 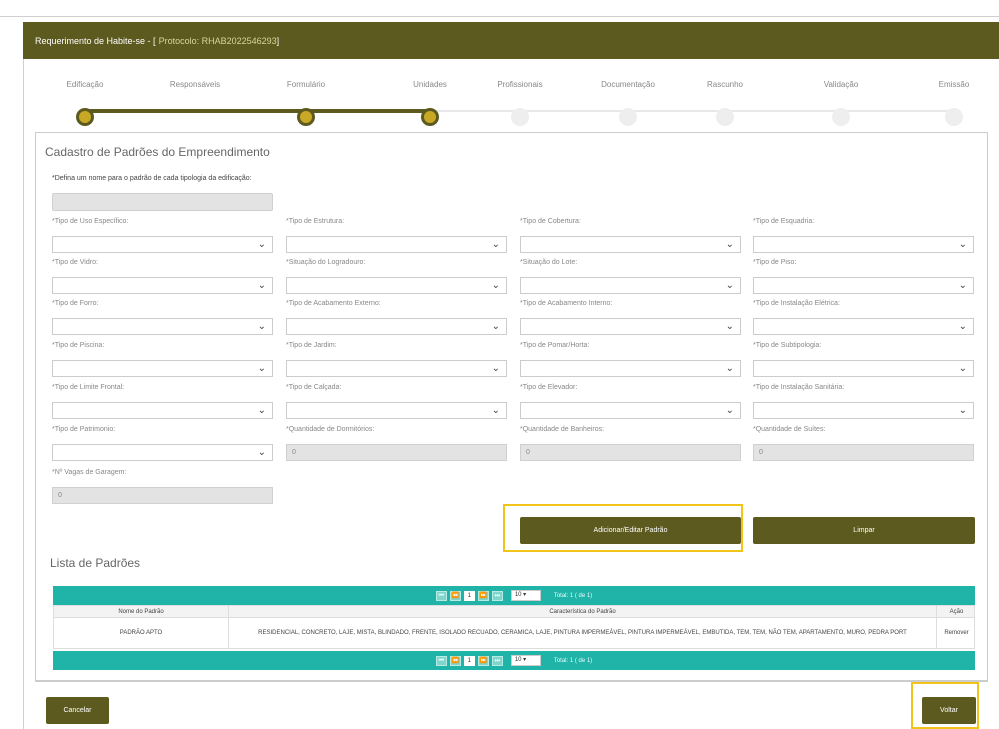 What do you see at coordinates (863, 401) in the screenshot?
I see `field-instalacao-sanitaria: *Tipo de Instalação Sanitária: ⌄` at bounding box center [863, 401].